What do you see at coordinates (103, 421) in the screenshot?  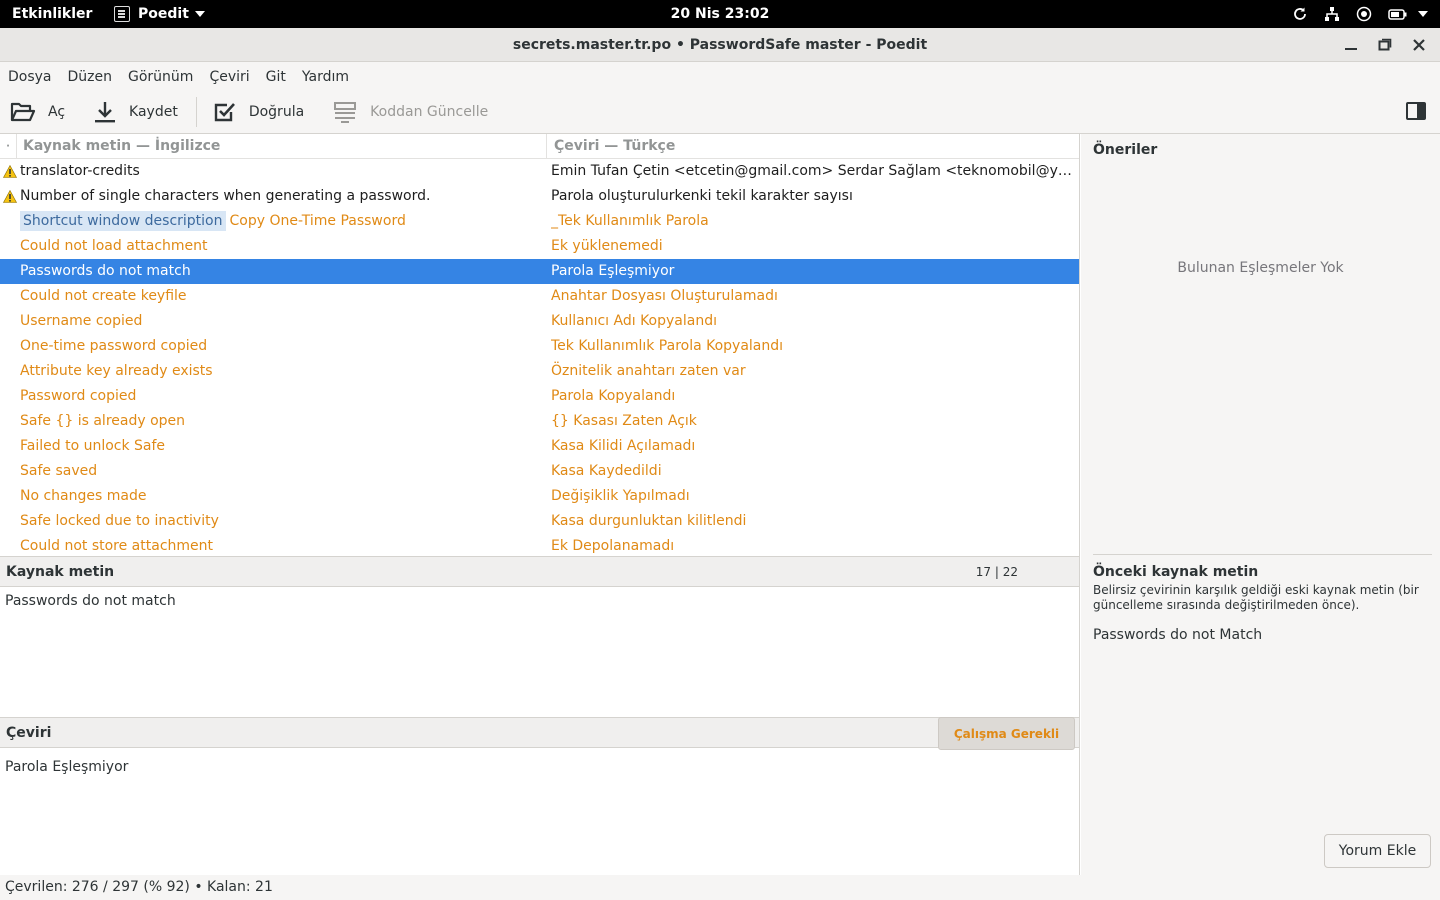 I see `row-source-text: Safe {} is already open` at bounding box center [103, 421].